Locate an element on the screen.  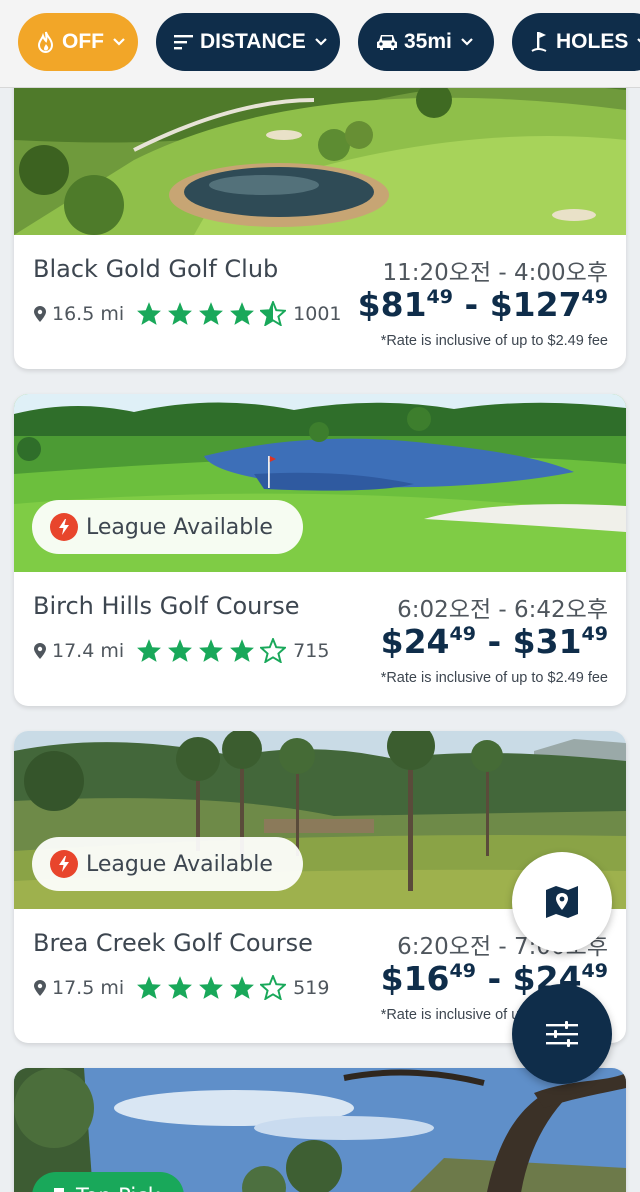
price-high: $127 is located at coordinates (535, 304).